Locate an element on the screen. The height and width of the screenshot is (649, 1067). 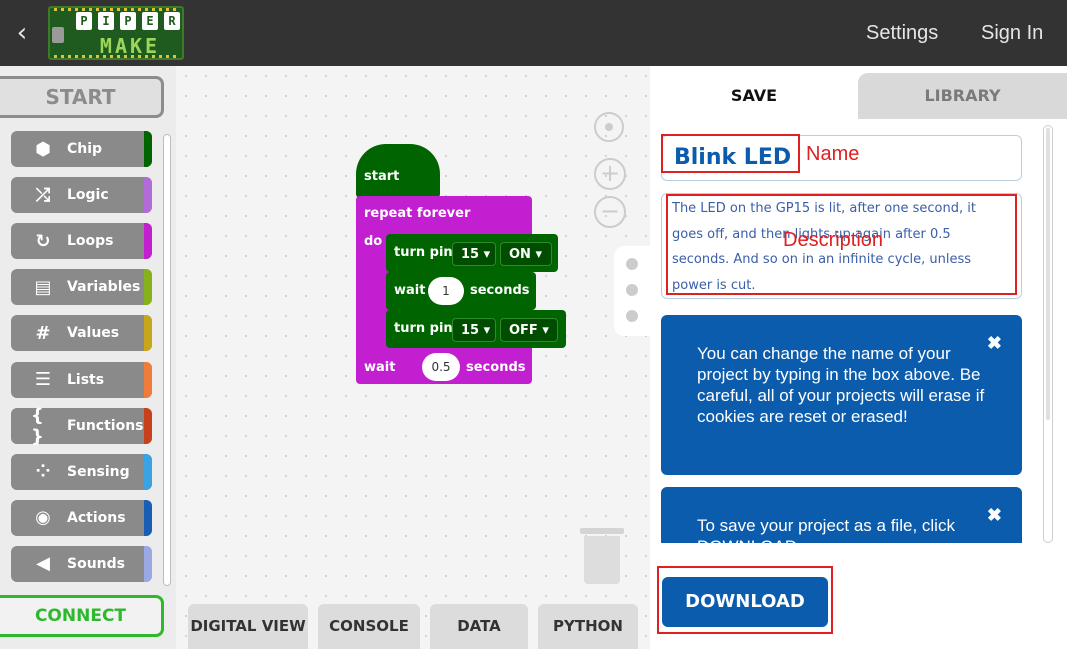
annotation-description-label: Description is located at coordinates (833, 240).